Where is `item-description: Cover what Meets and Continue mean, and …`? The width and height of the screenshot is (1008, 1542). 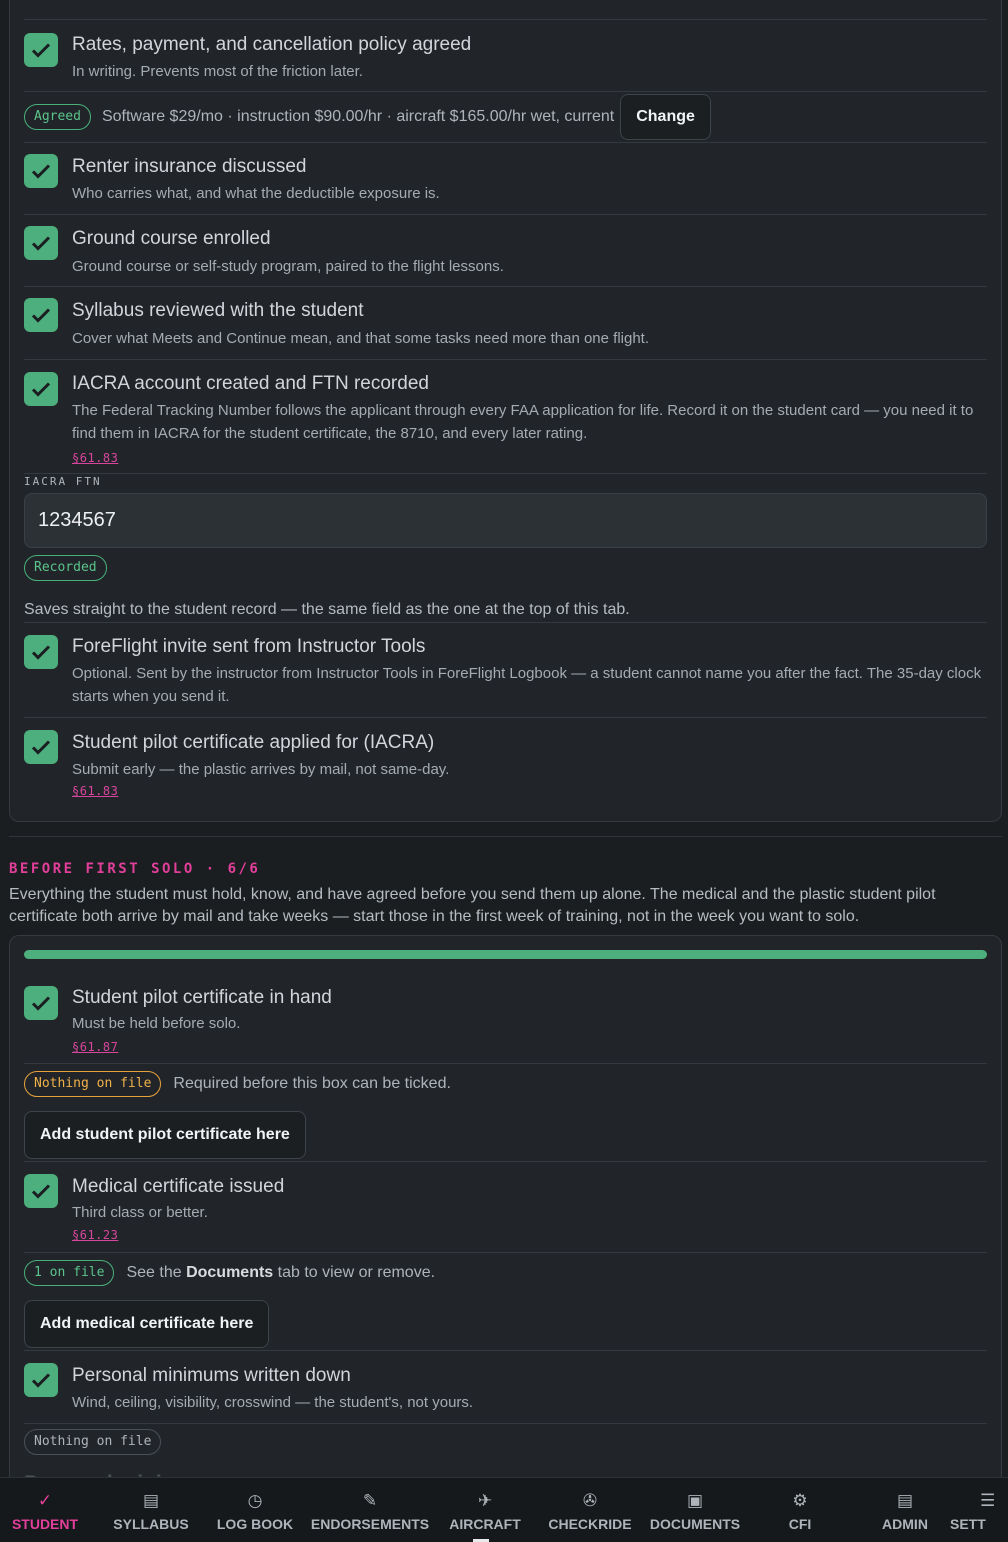 item-description: Cover what Meets and Continue mean, and … is located at coordinates (361, 338).